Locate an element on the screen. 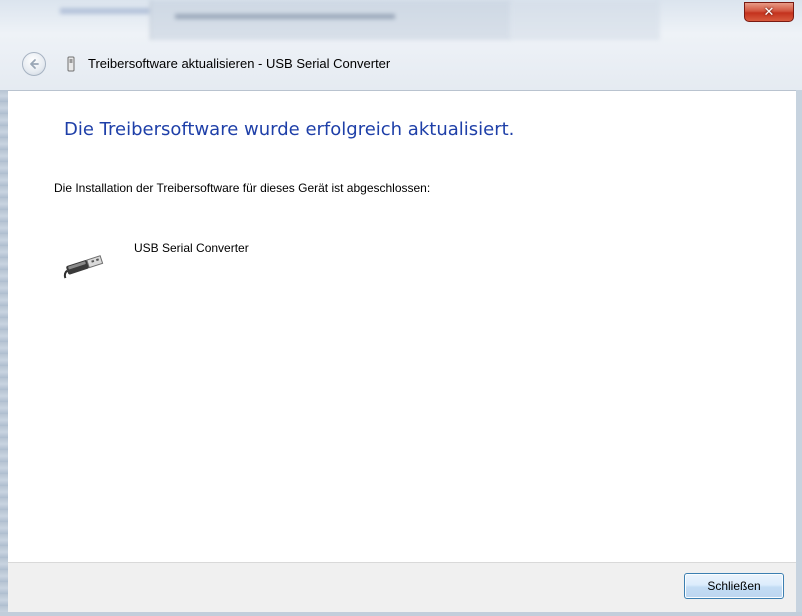 This screenshot has height=616, width=802. device-name: USB Serial Converter is located at coordinates (191, 248).